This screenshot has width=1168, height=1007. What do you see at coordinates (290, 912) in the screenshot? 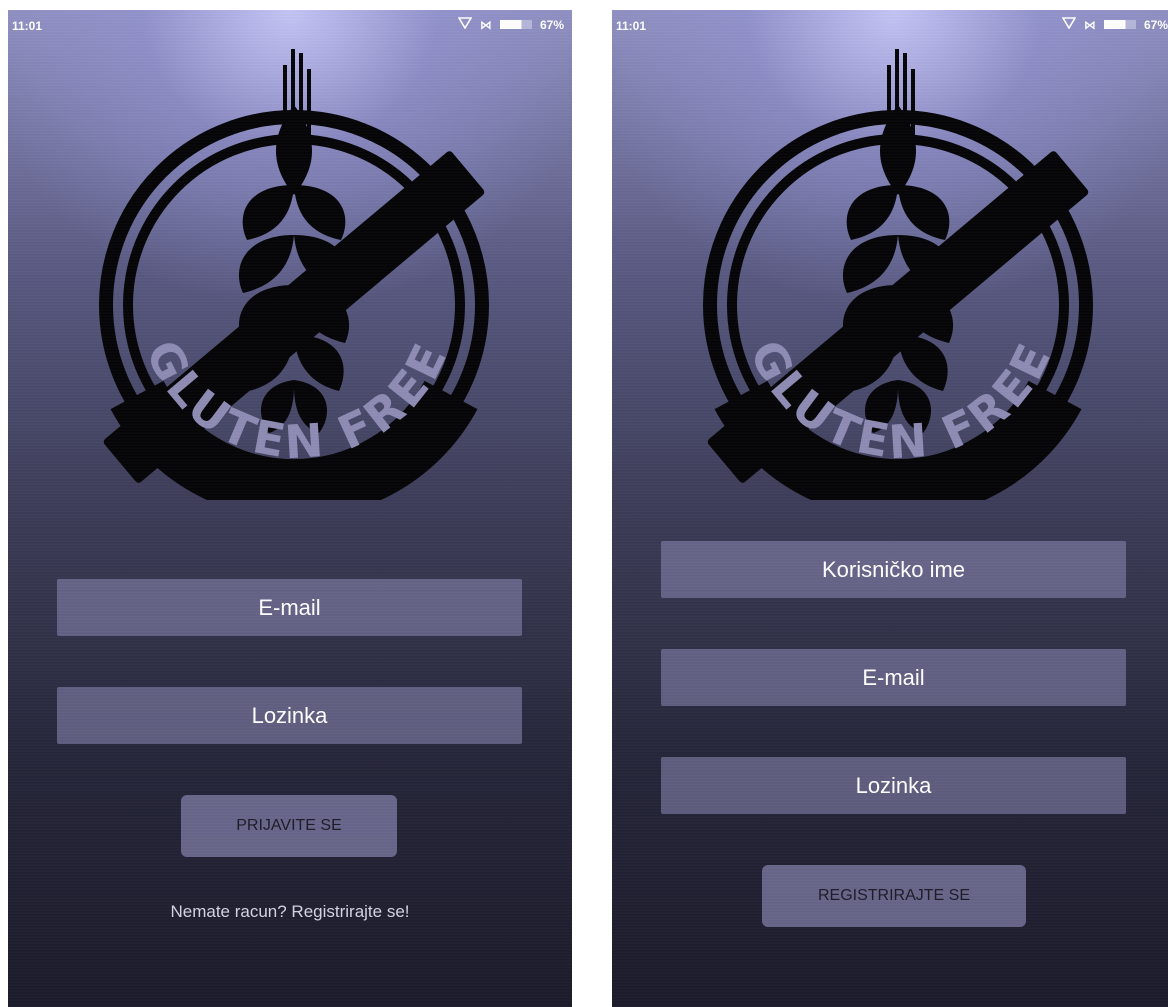
I see `register-link: Nemate racun? Registrirajte se!` at bounding box center [290, 912].